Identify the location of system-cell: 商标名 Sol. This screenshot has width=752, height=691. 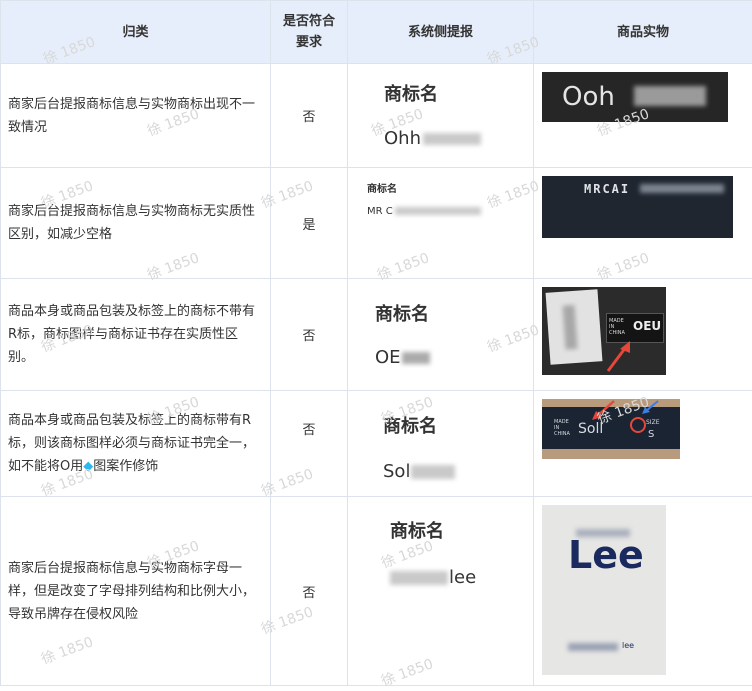
(441, 444).